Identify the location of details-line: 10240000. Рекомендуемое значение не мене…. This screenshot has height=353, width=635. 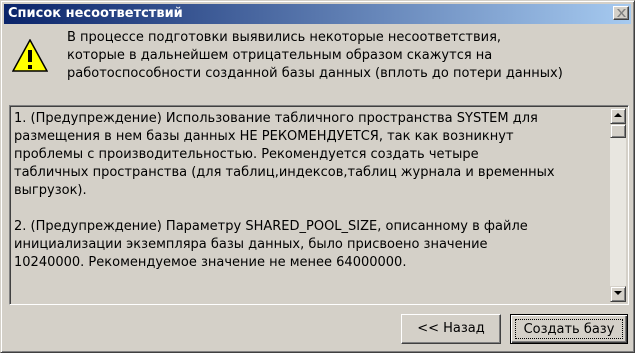
(210, 262).